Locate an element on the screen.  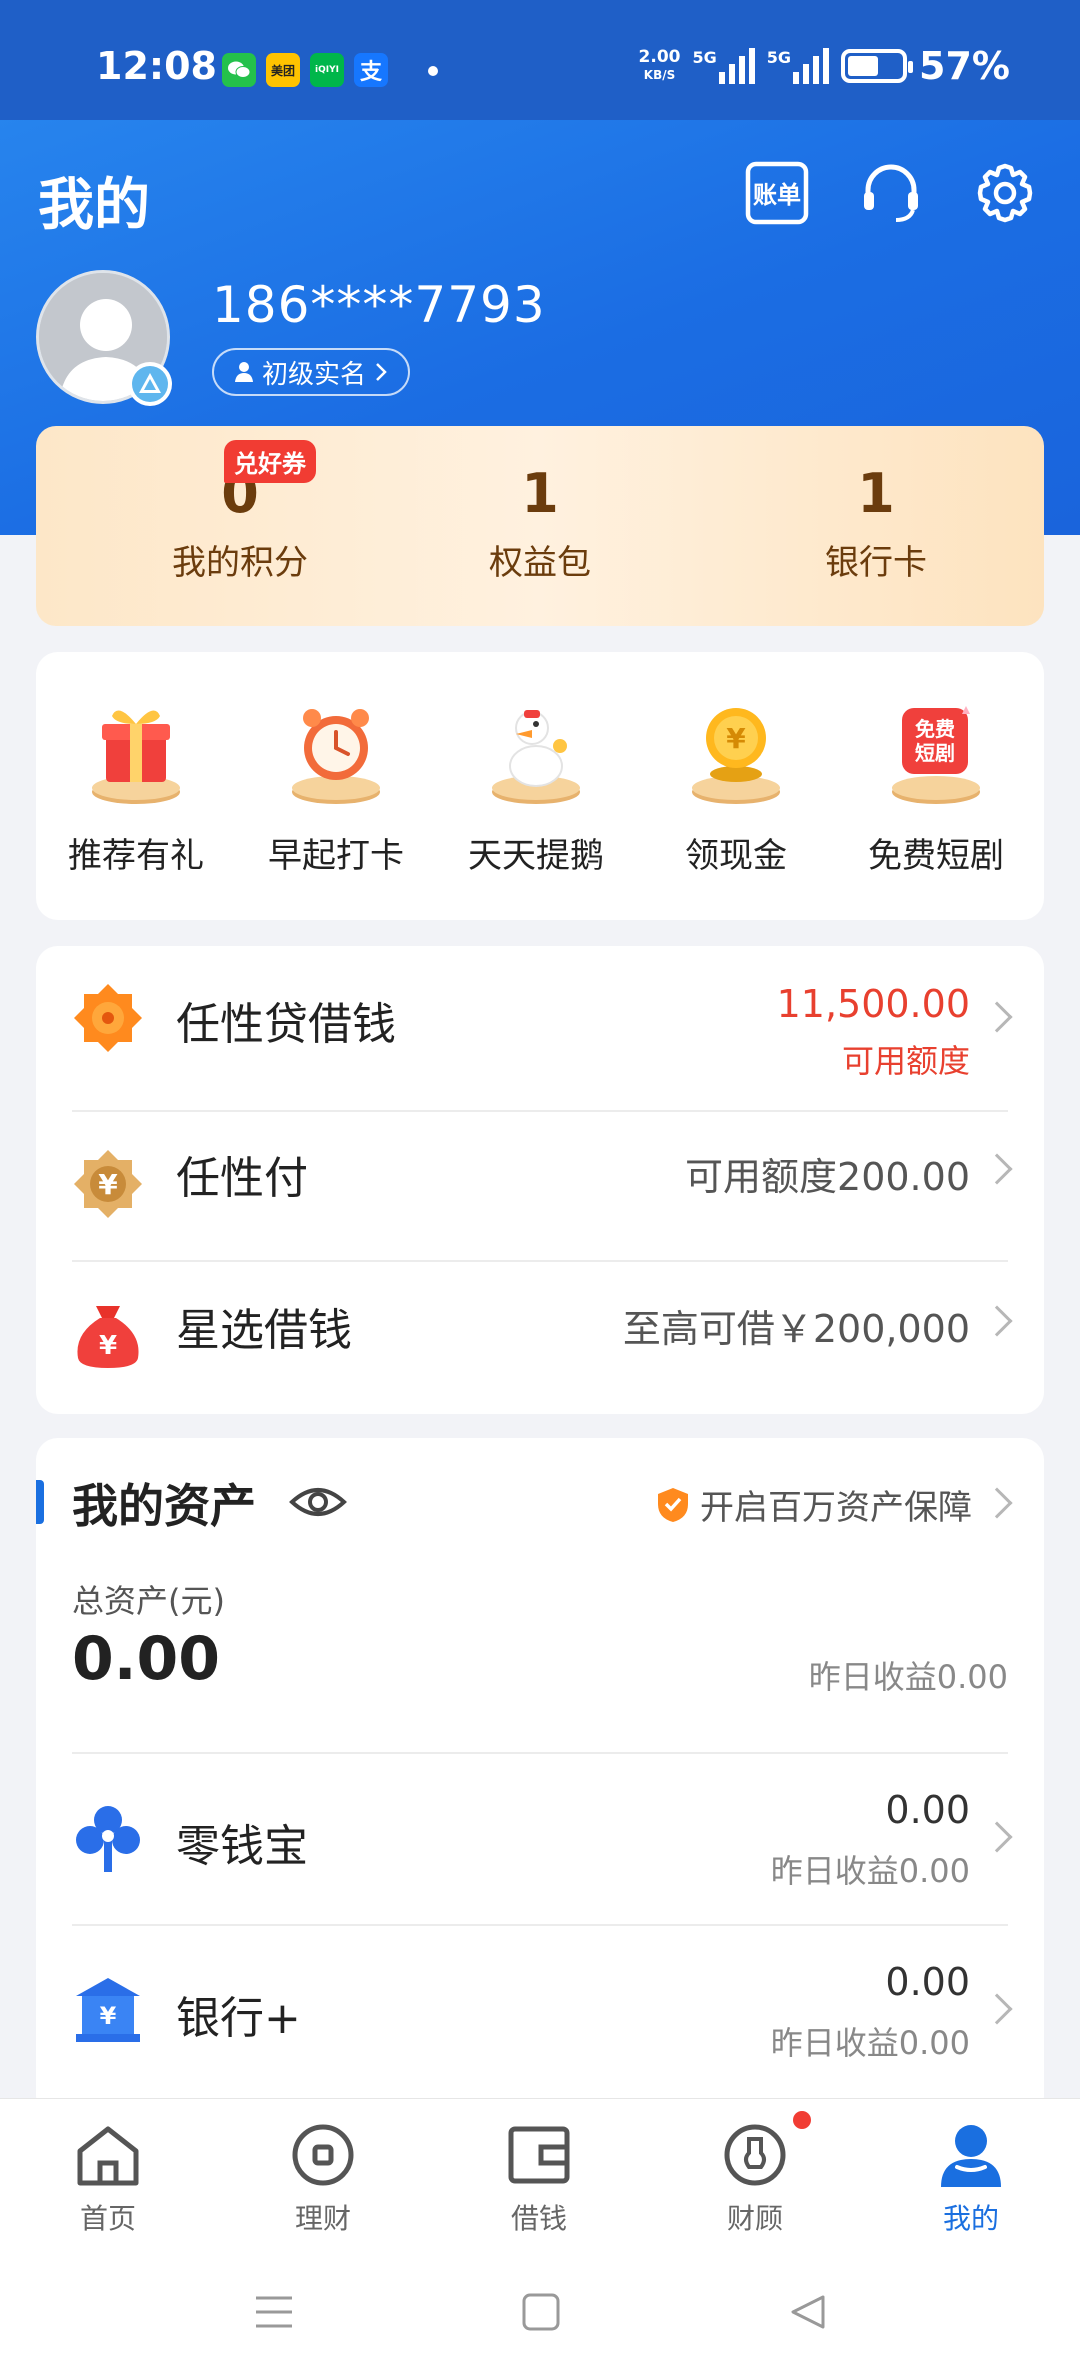
menu-nav-button is located at coordinates (274, 2312).